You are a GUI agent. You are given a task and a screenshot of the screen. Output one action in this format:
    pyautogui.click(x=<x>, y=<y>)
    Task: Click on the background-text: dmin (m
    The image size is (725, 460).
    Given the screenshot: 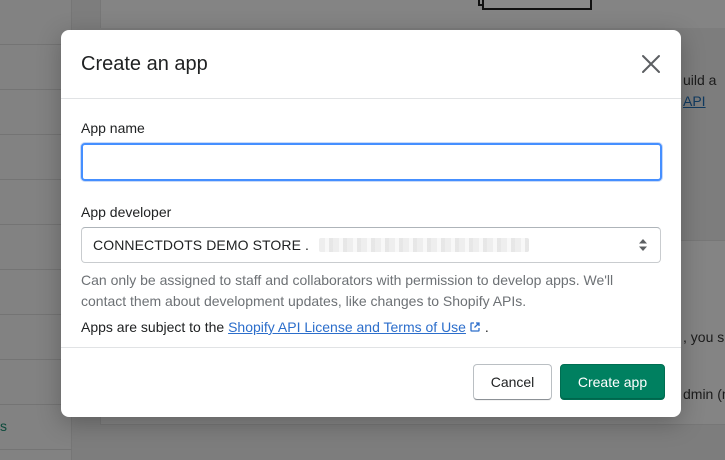 What is the action you would take?
    pyautogui.click(x=704, y=394)
    